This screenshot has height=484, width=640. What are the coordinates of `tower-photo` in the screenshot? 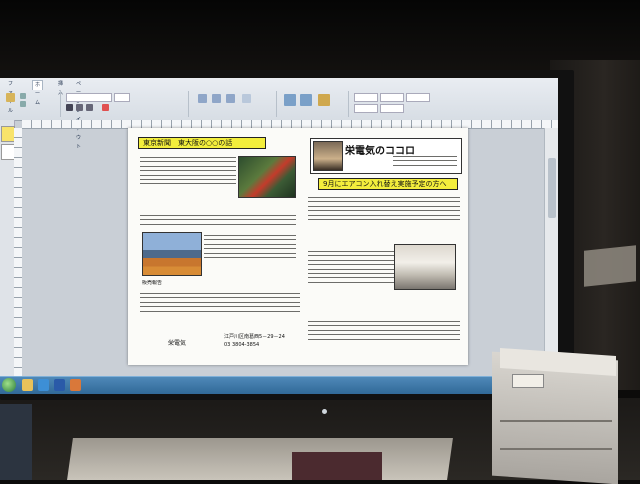 It's located at (172, 254).